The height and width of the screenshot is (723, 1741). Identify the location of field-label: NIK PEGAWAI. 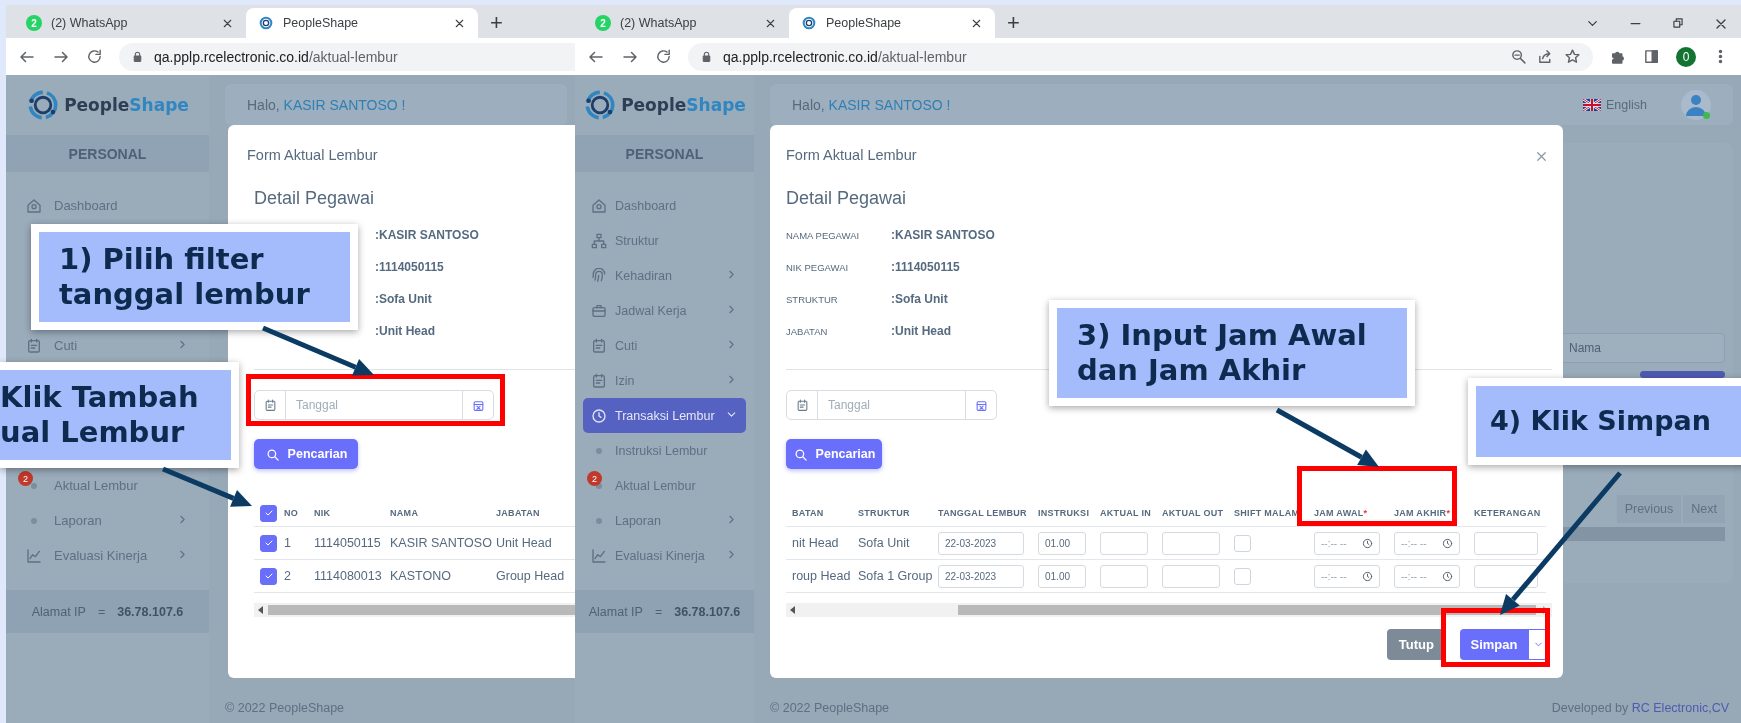
(817, 267).